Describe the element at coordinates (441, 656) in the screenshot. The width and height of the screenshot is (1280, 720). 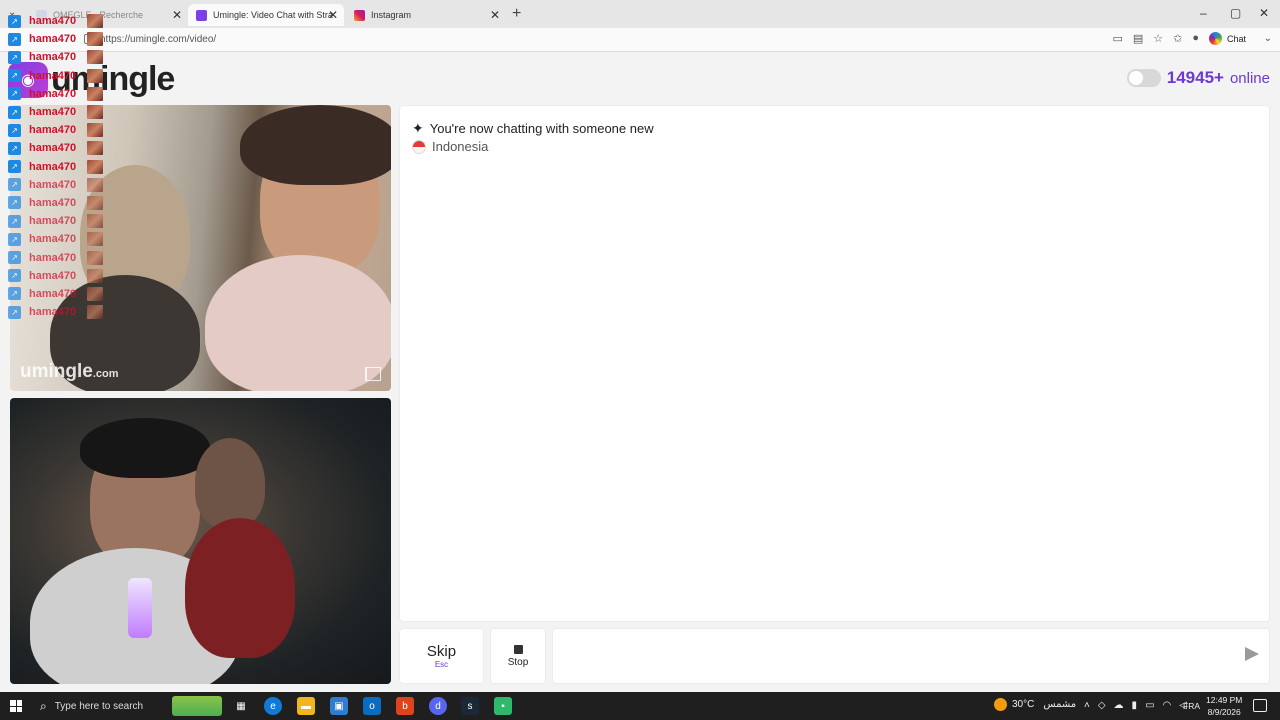
I see `skip-button: Skip Esc` at that location.